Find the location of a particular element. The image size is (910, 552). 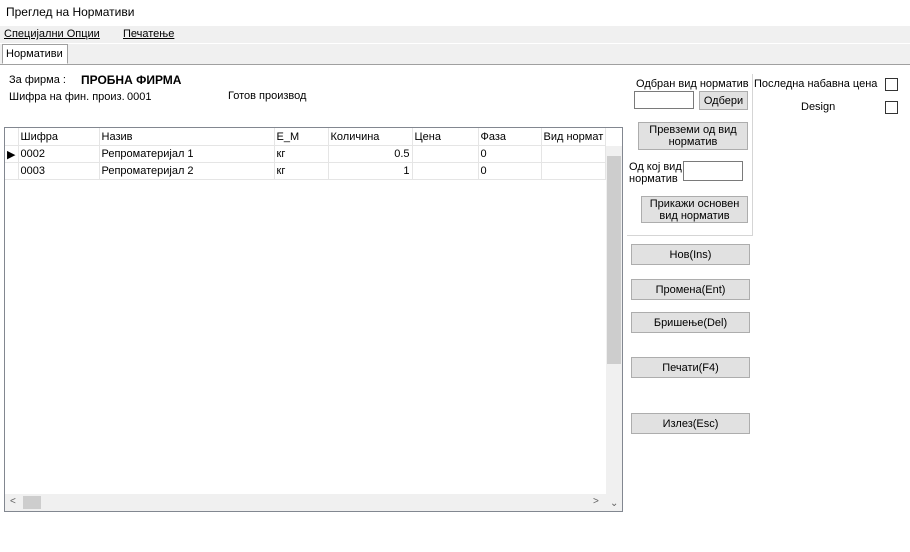

design-label: Design is located at coordinates (818, 107).